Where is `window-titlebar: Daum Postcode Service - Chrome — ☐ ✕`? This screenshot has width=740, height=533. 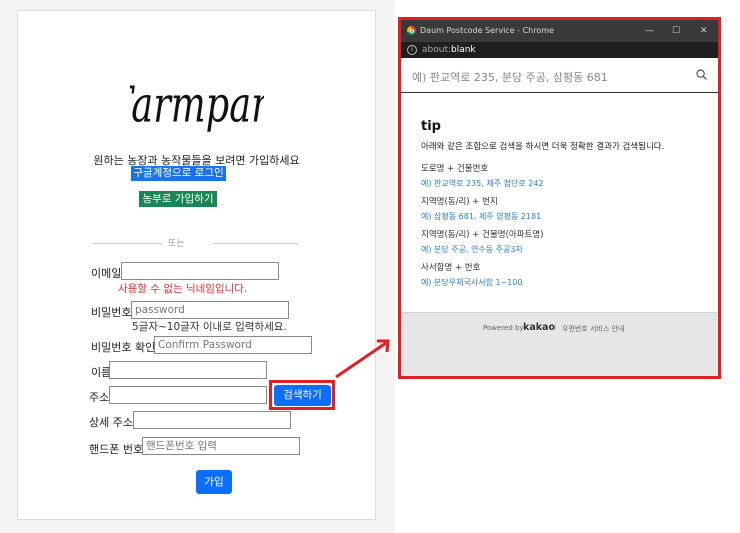
window-titlebar: Daum Postcode Service - Chrome — ☐ ✕ is located at coordinates (559, 31).